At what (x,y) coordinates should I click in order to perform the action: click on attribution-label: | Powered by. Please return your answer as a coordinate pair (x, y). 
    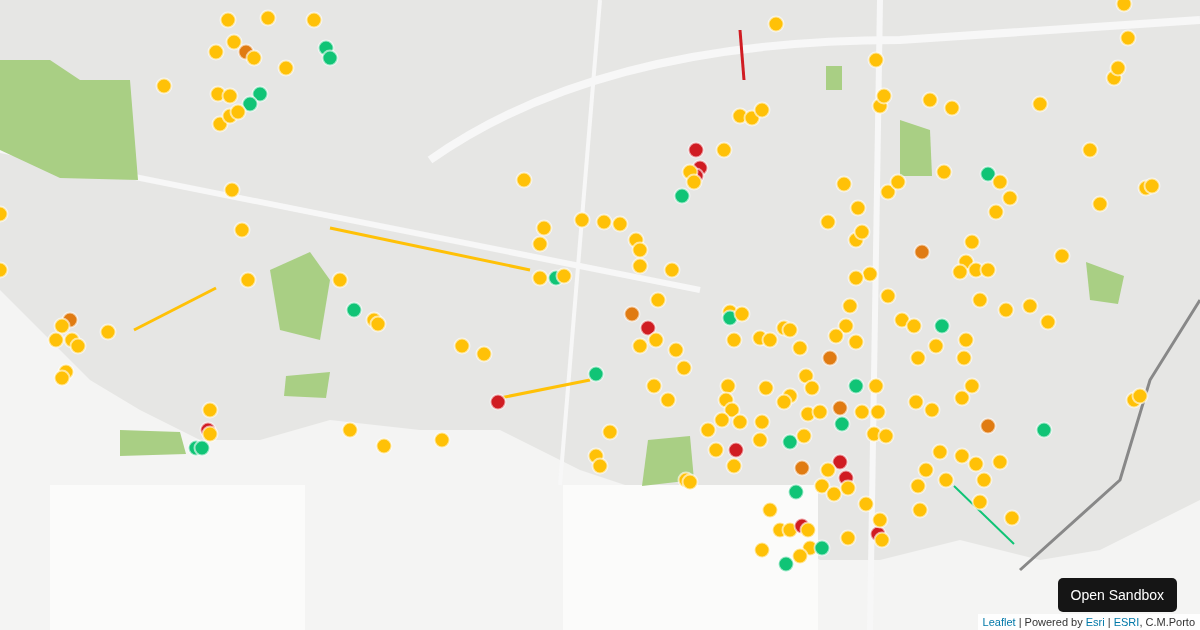
    Looking at the image, I should click on (1050, 622).